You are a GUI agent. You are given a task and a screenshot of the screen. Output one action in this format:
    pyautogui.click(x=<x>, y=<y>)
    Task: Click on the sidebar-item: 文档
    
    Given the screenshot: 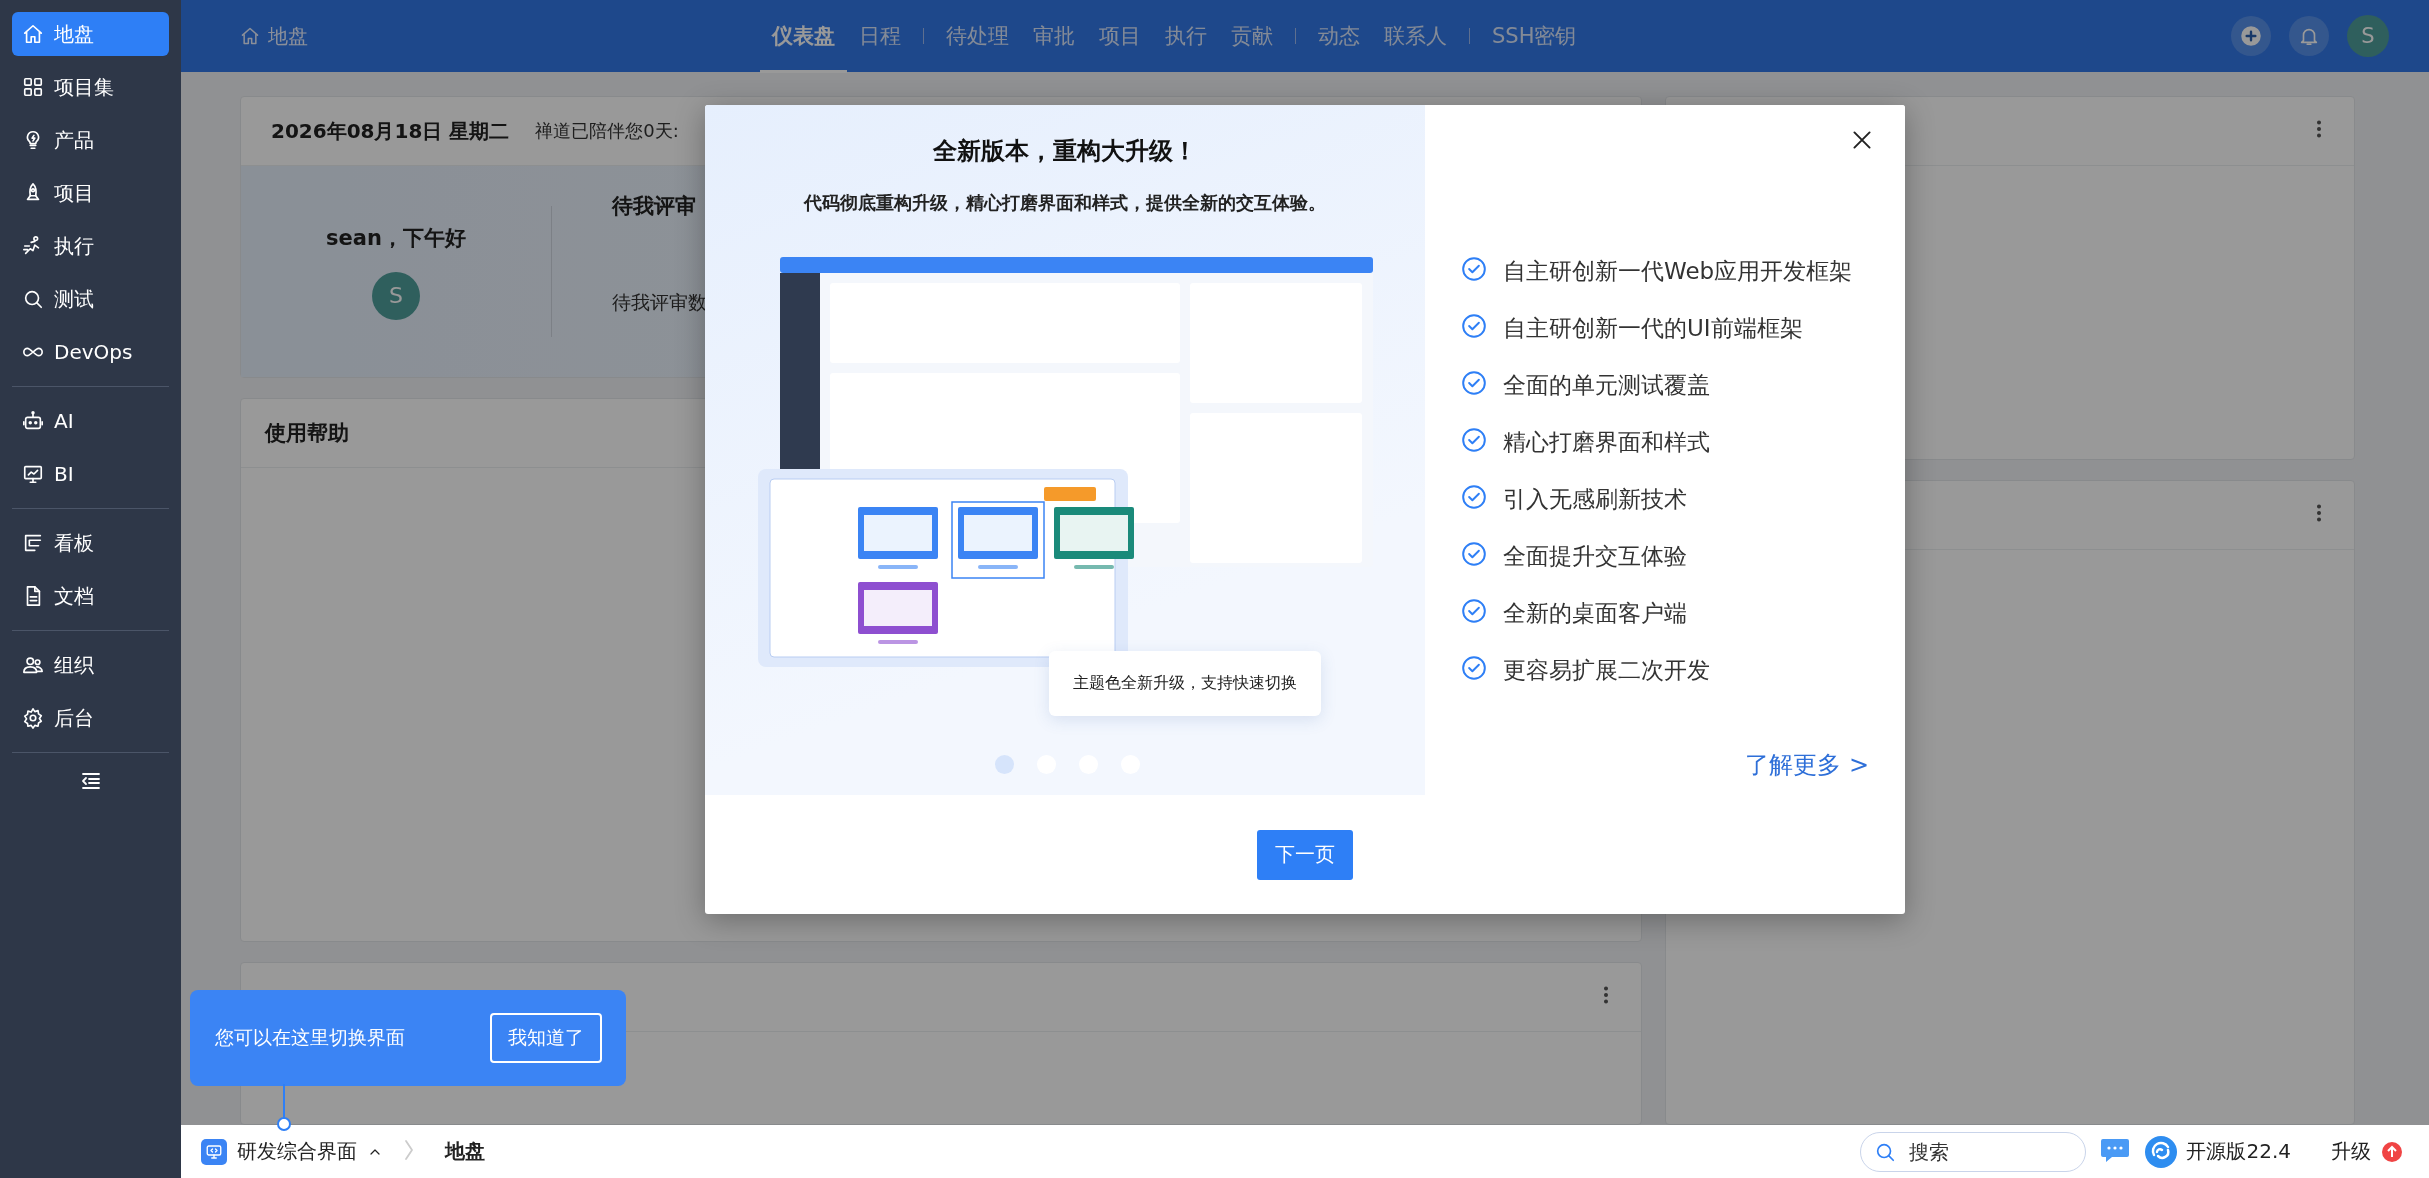 What is the action you would take?
    pyautogui.click(x=90, y=596)
    